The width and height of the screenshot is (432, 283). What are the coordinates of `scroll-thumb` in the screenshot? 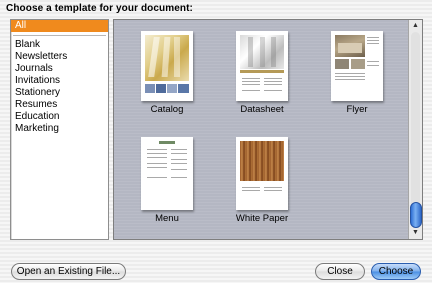 It's located at (416, 215).